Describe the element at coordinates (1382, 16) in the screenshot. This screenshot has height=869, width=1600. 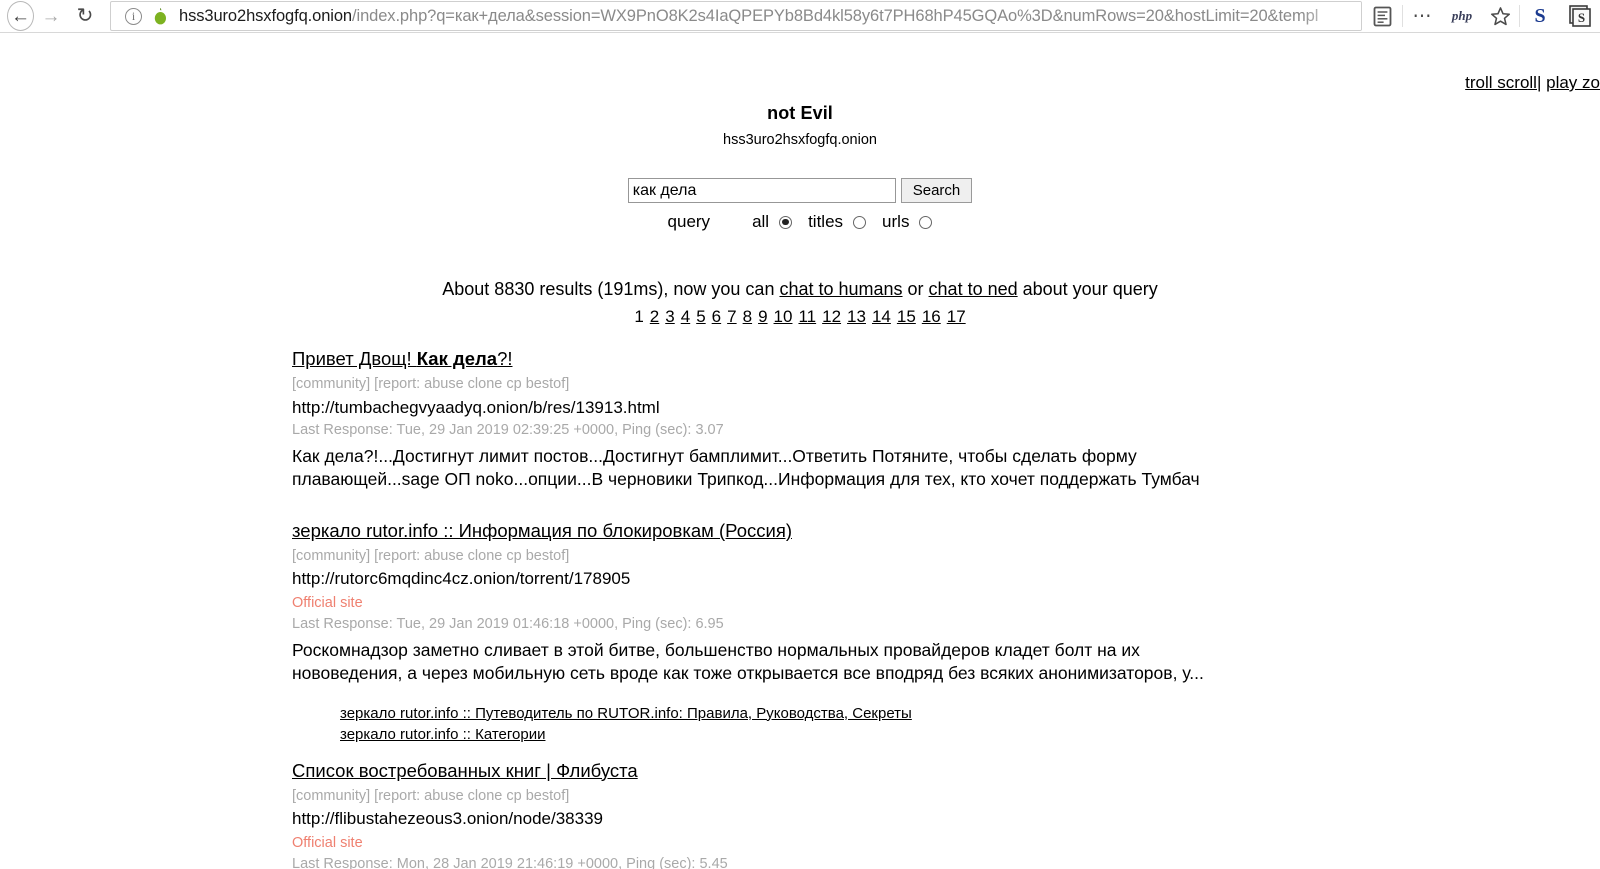
I see `reader-view-icon` at that location.